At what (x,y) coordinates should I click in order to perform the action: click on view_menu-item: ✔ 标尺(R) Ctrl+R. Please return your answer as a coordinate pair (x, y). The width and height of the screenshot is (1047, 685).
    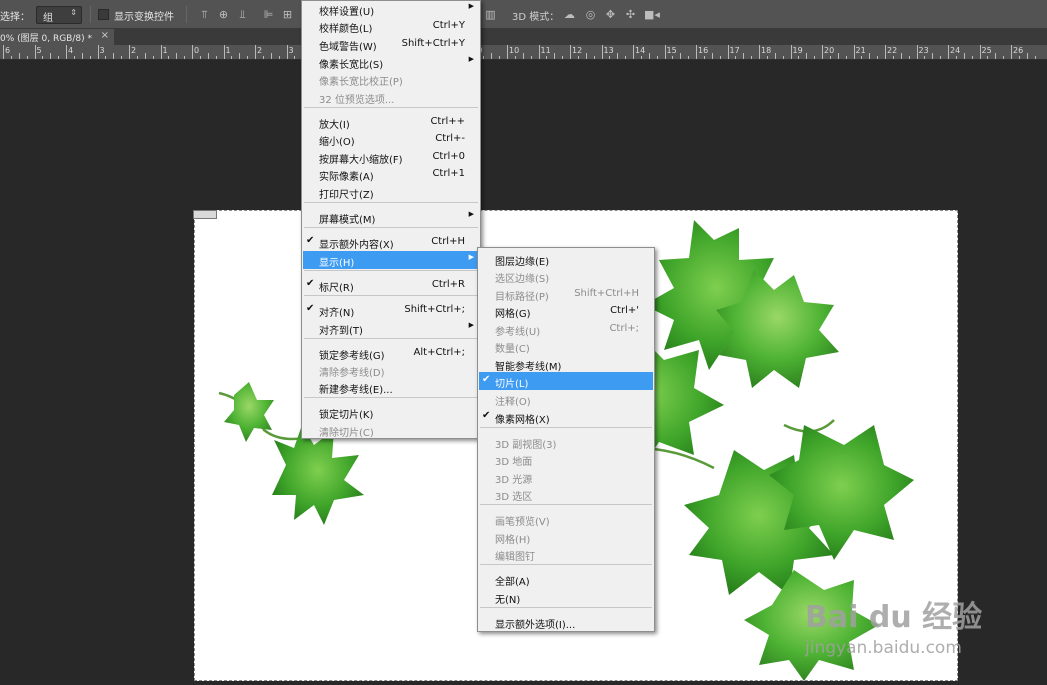
    Looking at the image, I should click on (391, 285).